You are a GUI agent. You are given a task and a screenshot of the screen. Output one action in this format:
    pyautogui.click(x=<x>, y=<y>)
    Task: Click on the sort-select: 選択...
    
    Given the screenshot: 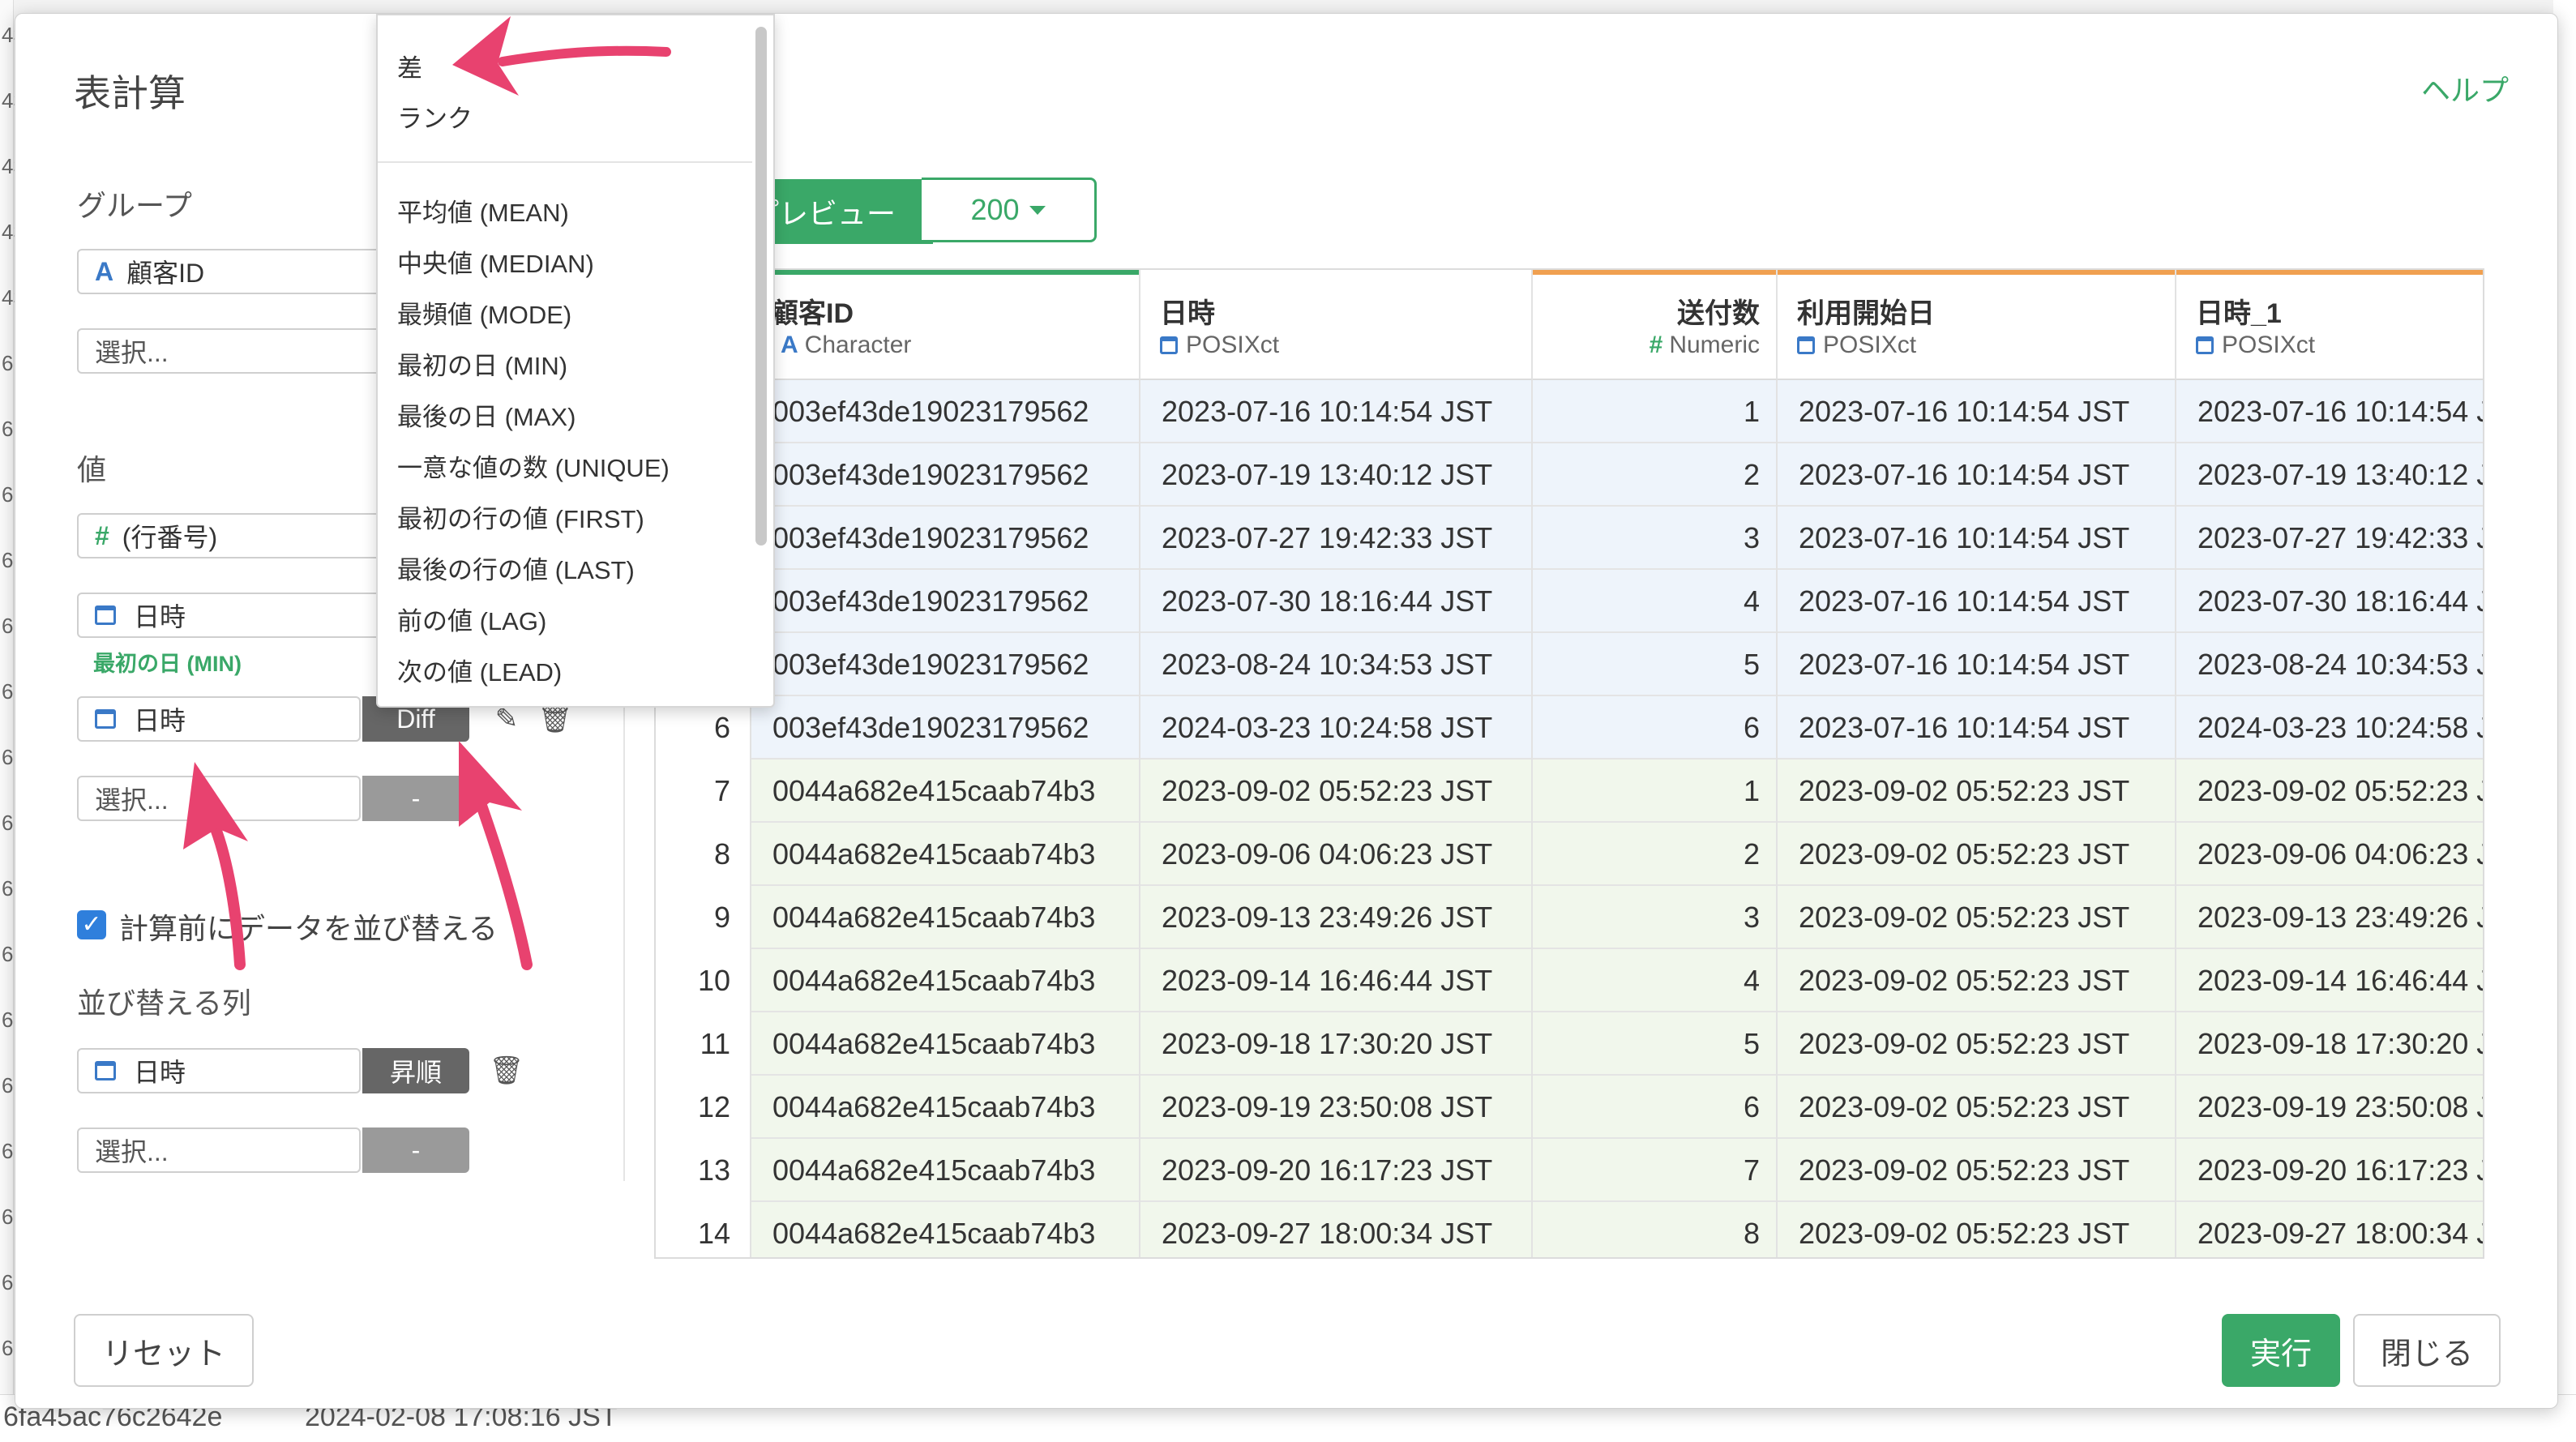 What is the action you would take?
    pyautogui.click(x=219, y=1150)
    